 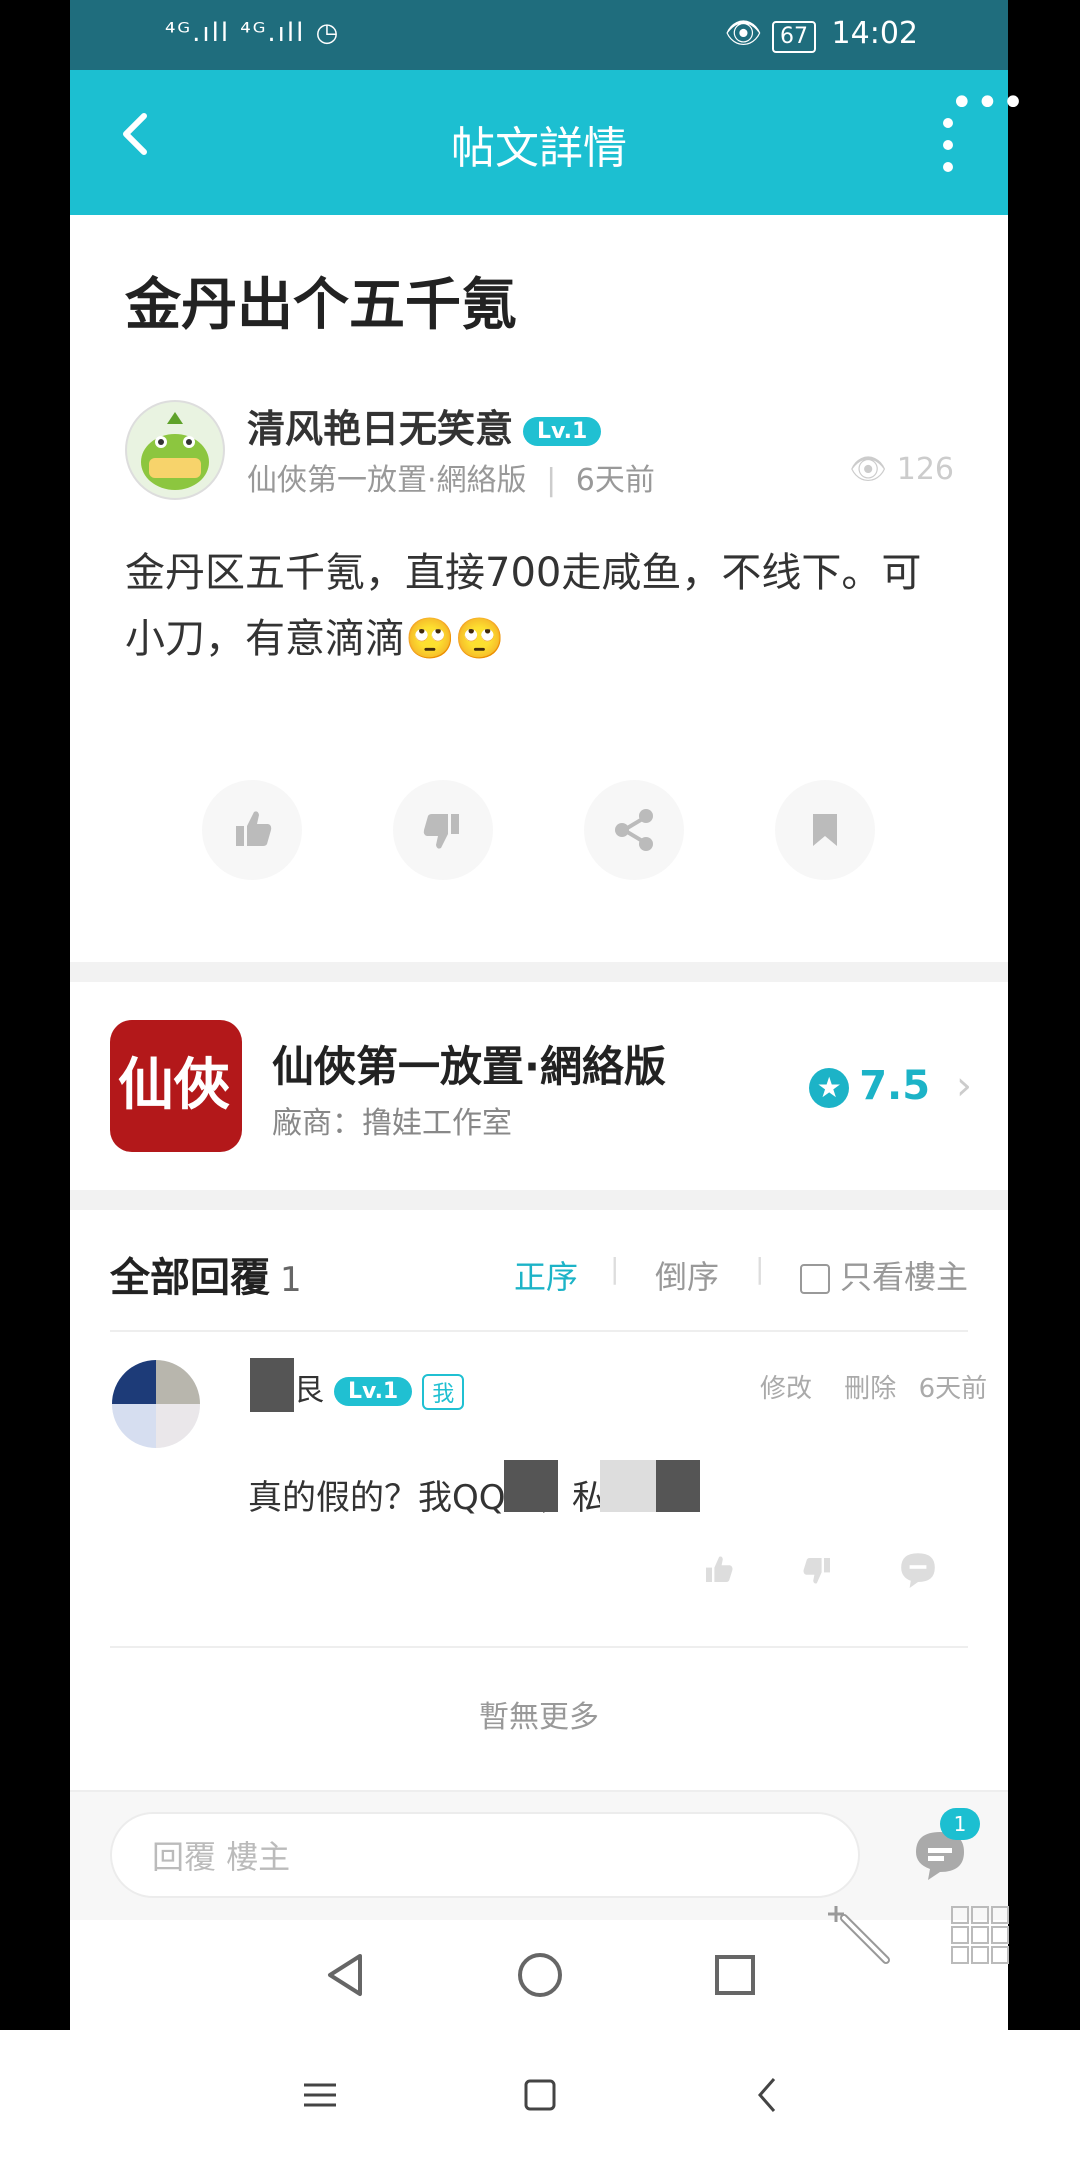 I want to click on battery-indicator: 67, so click(x=793, y=37).